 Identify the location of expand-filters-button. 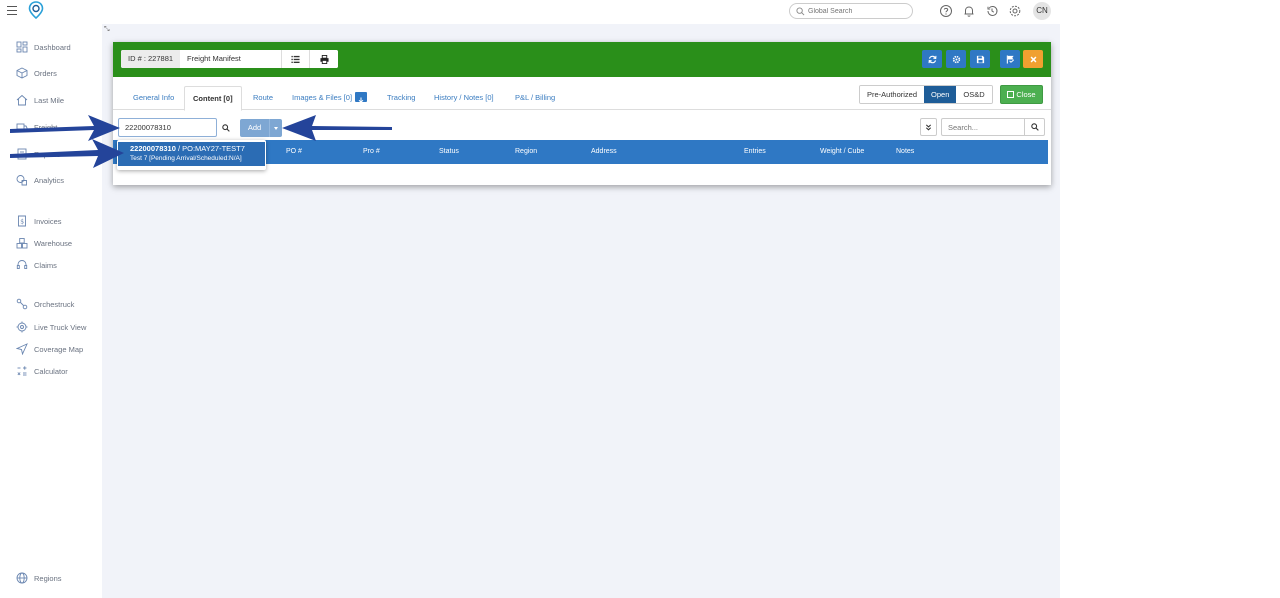
(928, 127).